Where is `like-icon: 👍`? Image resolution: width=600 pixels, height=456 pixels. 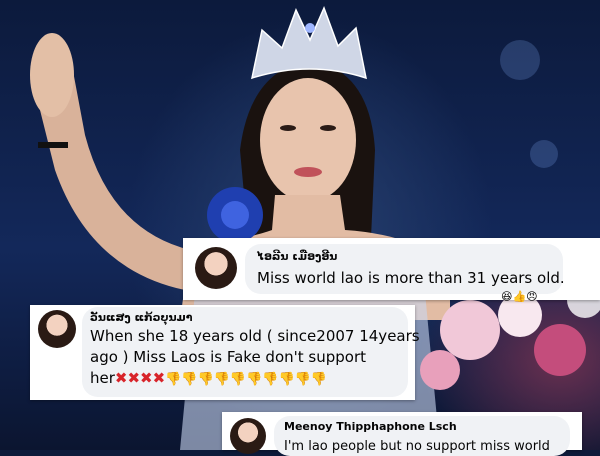 like-icon: 👍 is located at coordinates (519, 296).